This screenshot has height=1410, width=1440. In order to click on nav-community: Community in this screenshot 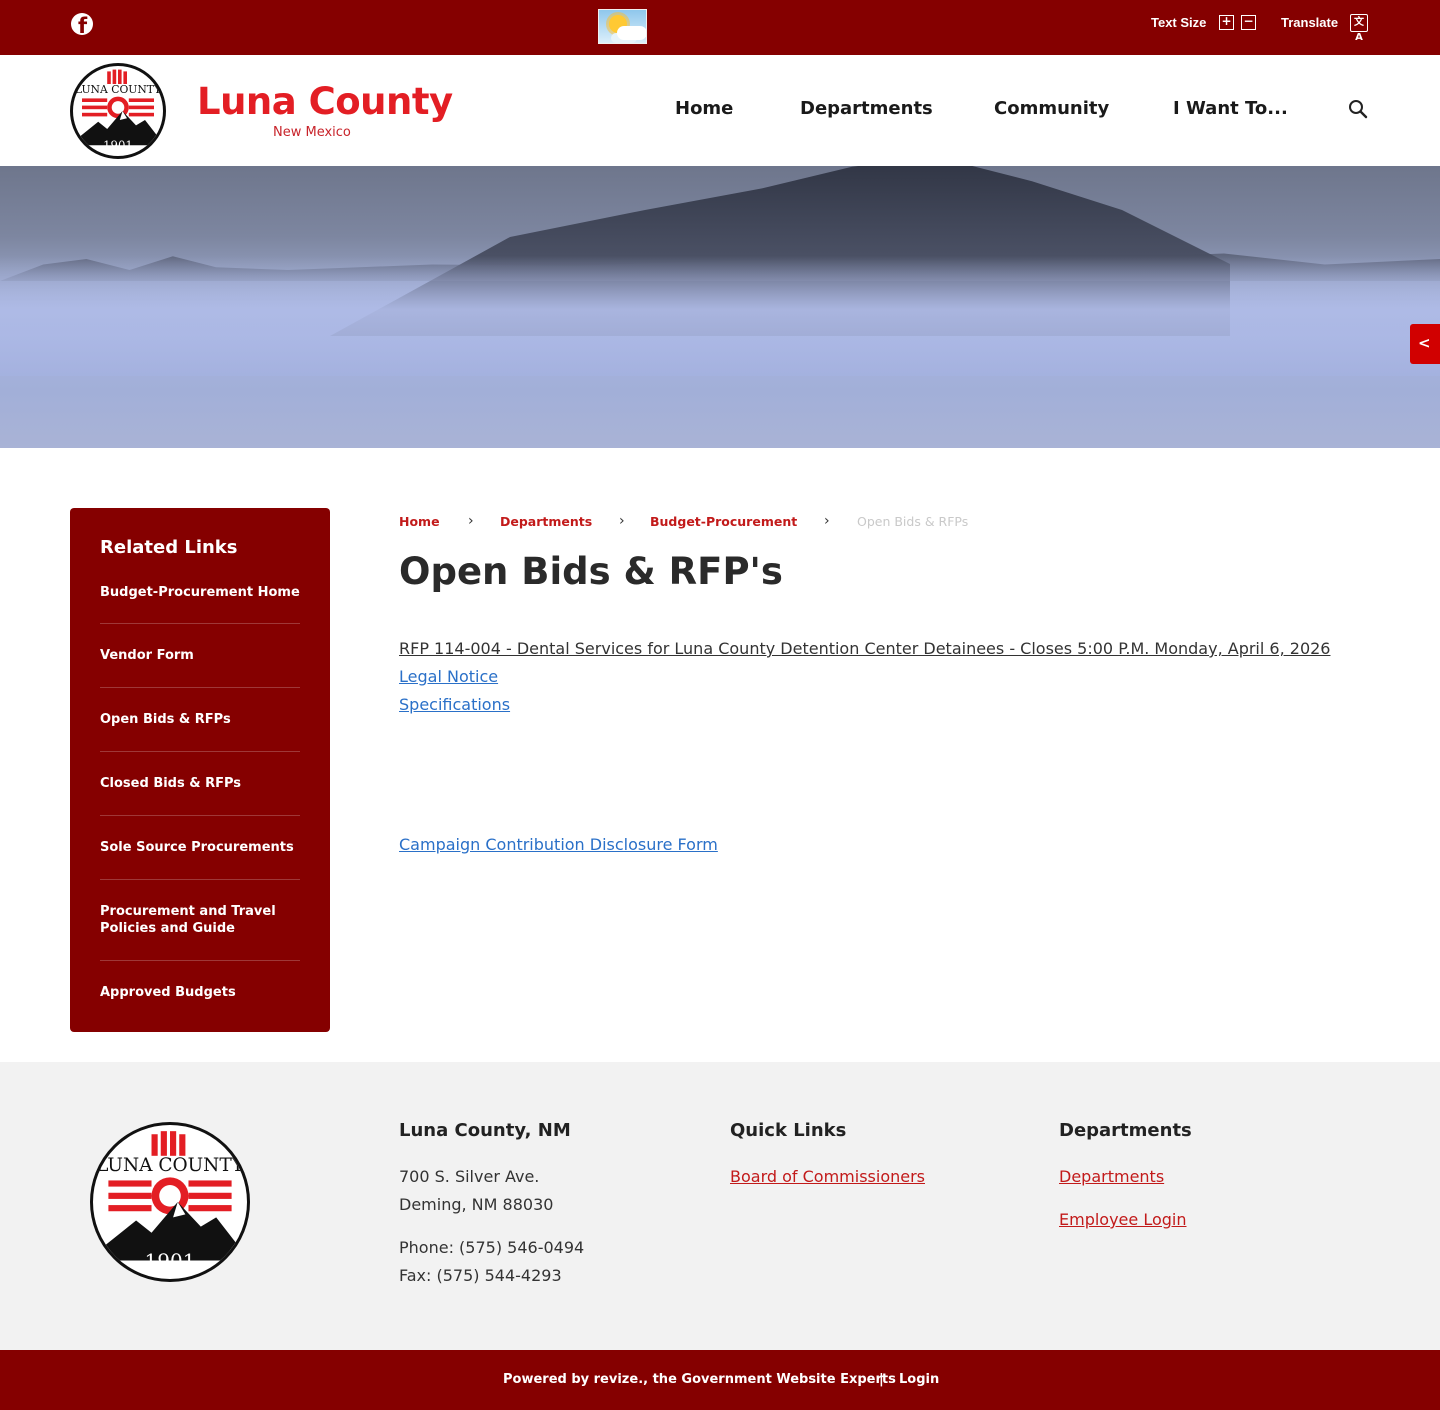, I will do `click(1051, 109)`.